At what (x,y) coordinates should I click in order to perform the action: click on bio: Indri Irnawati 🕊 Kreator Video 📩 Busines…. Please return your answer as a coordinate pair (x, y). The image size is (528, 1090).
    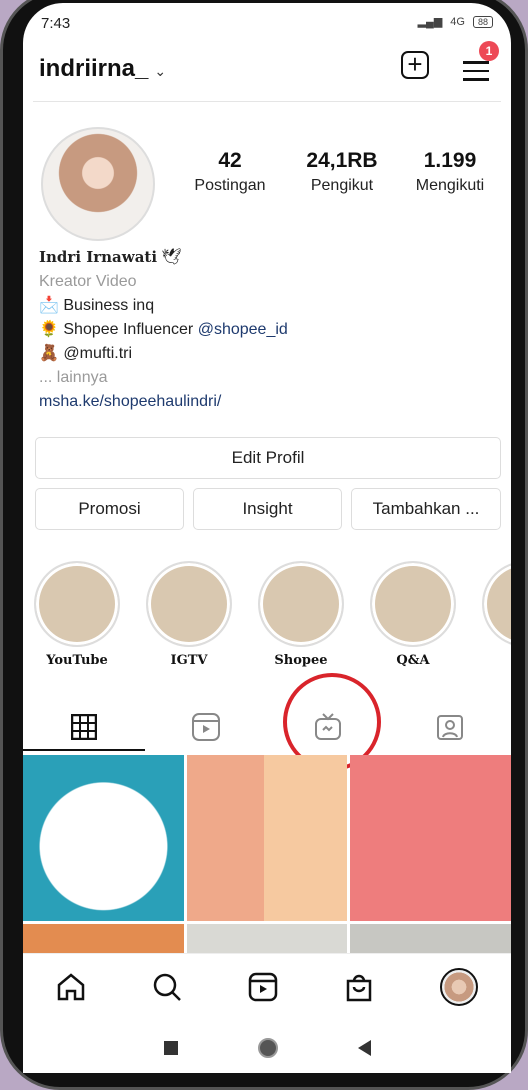
    Looking at the image, I should click on (163, 329).